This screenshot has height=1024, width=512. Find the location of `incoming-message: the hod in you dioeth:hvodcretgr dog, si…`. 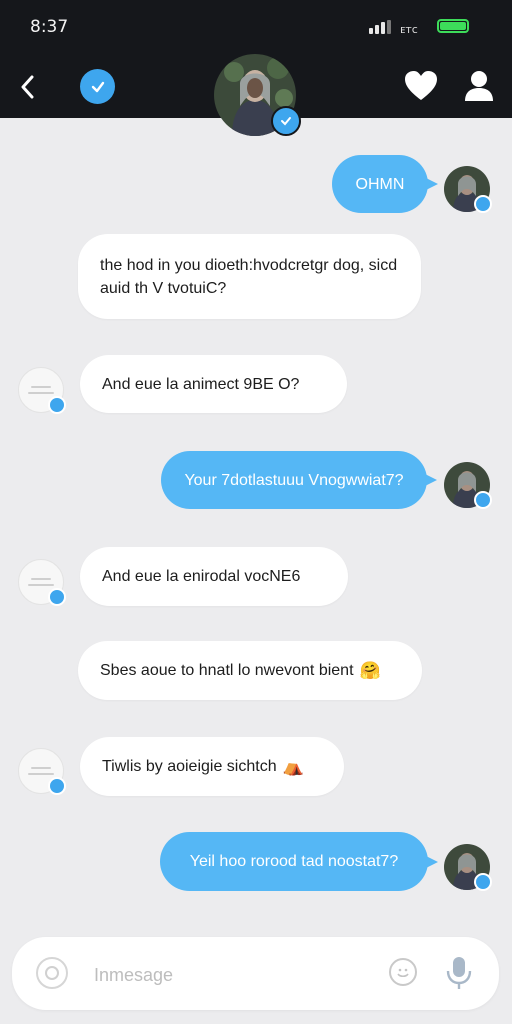

incoming-message: the hod in you dioeth:hvodcretgr dog, si… is located at coordinates (249, 276).